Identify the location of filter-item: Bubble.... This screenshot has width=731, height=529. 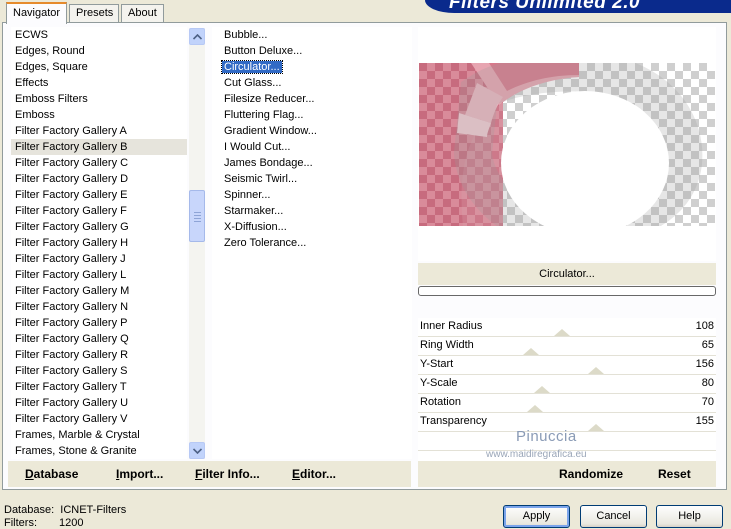
(312, 35).